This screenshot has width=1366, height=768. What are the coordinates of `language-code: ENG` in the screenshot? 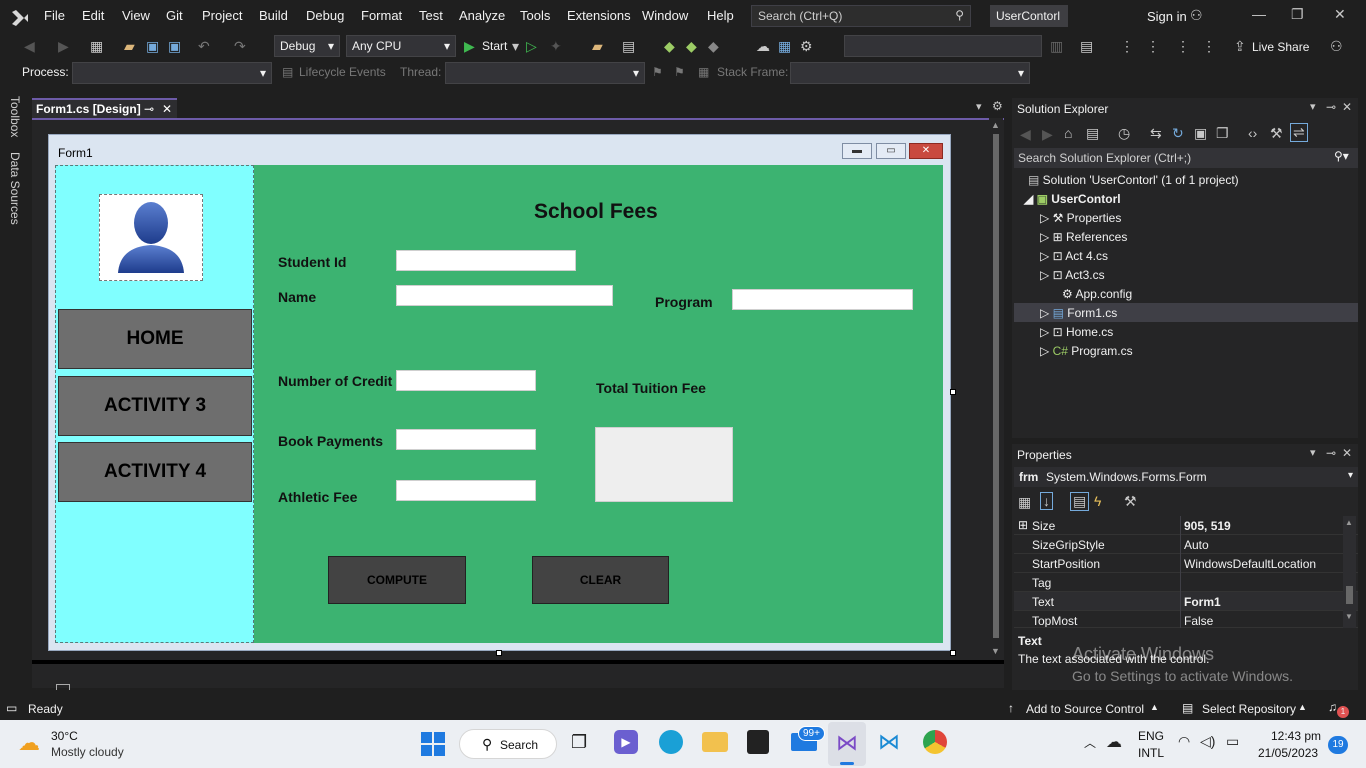 It's located at (1151, 736).